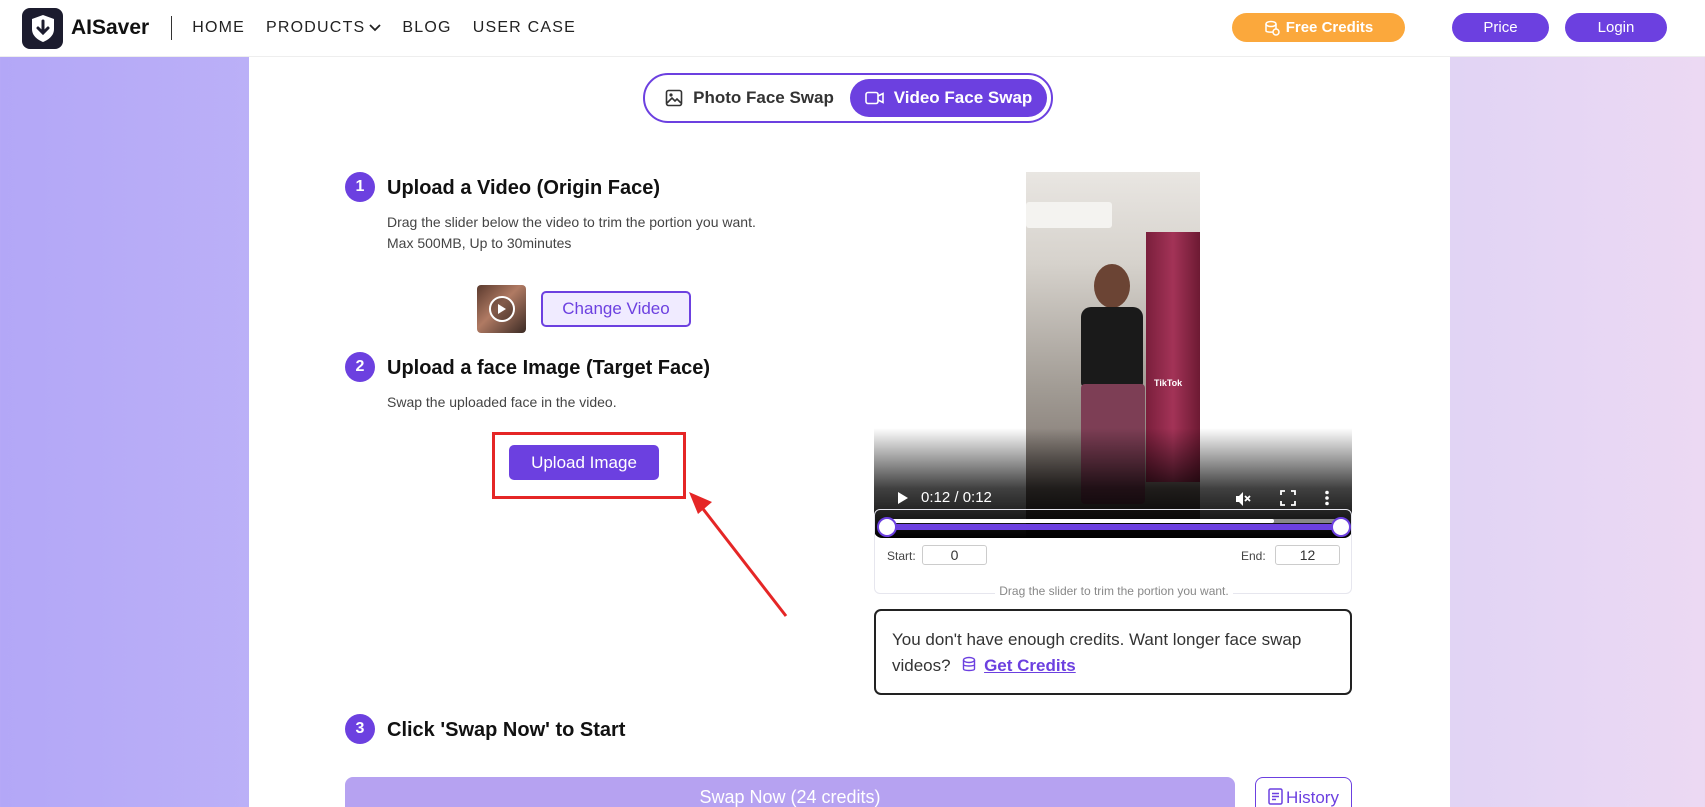  I want to click on tab-photo-face-swap: Photo Face Swap, so click(749, 98).